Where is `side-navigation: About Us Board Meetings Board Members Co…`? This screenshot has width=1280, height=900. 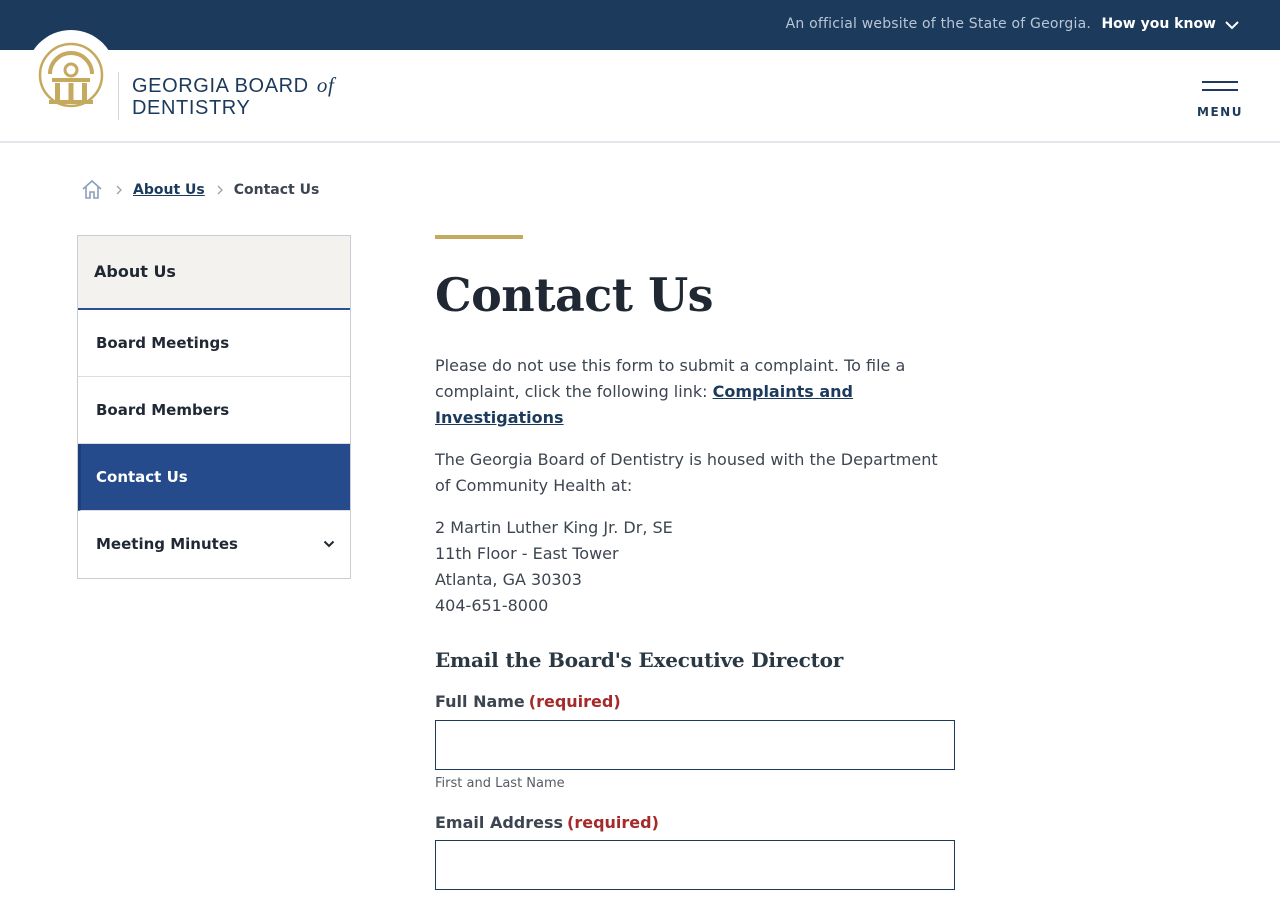
side-navigation: About Us Board Meetings Board Members Co… is located at coordinates (214, 407).